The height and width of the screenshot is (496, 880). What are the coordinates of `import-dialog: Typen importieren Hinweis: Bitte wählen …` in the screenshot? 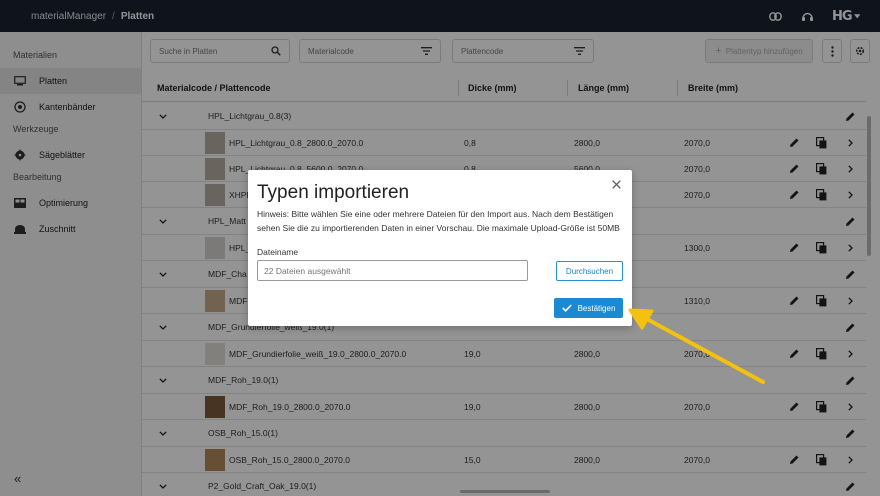 It's located at (440, 248).